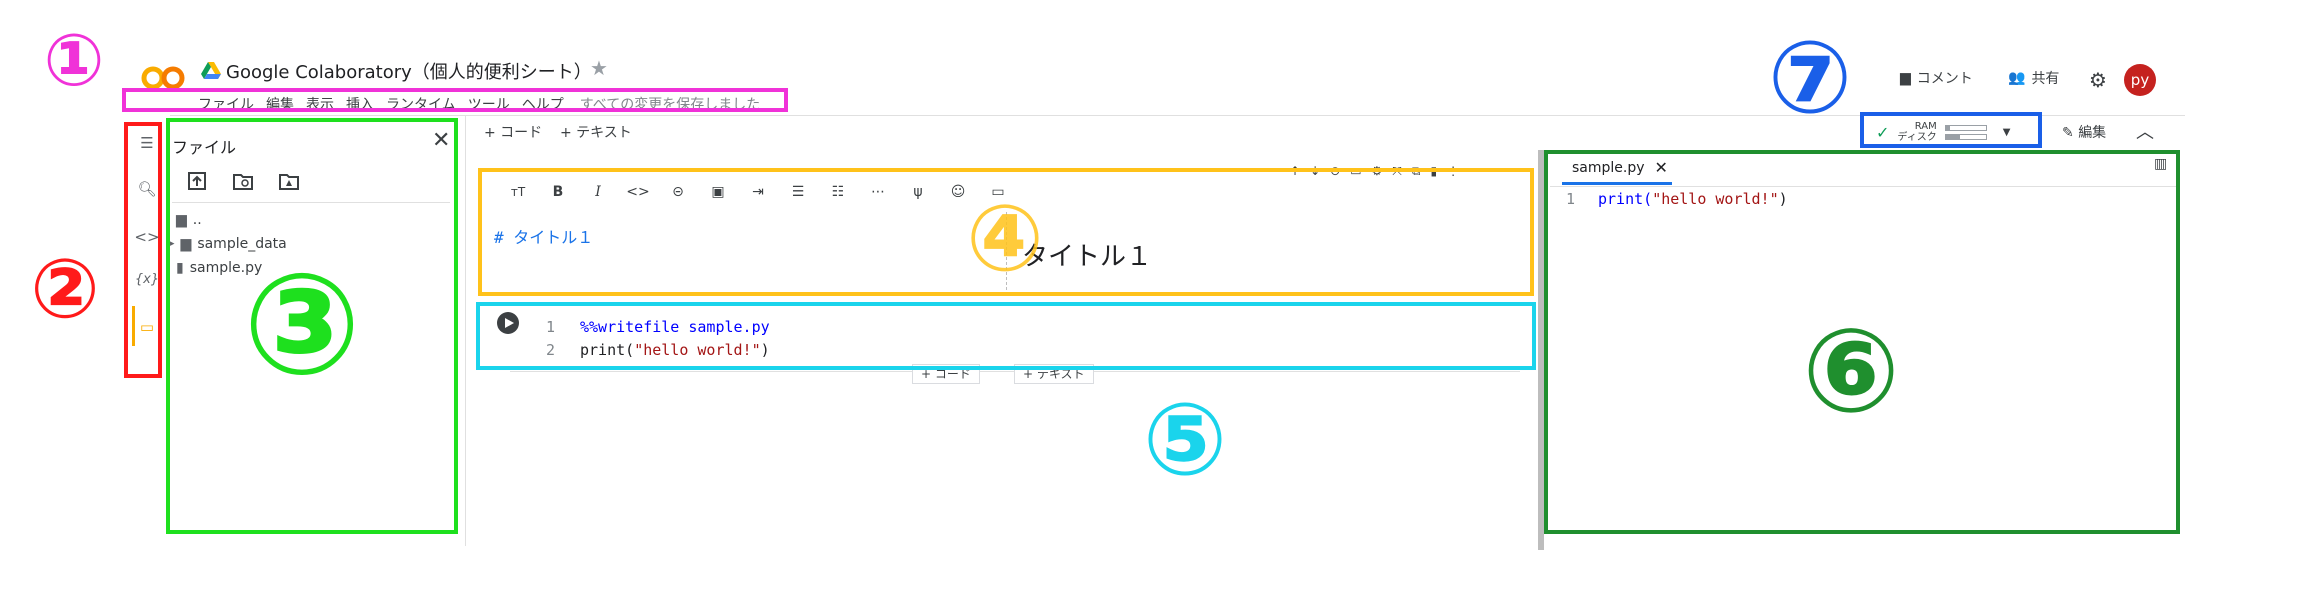  I want to click on annotation-number-4: ④, so click(1005, 238).